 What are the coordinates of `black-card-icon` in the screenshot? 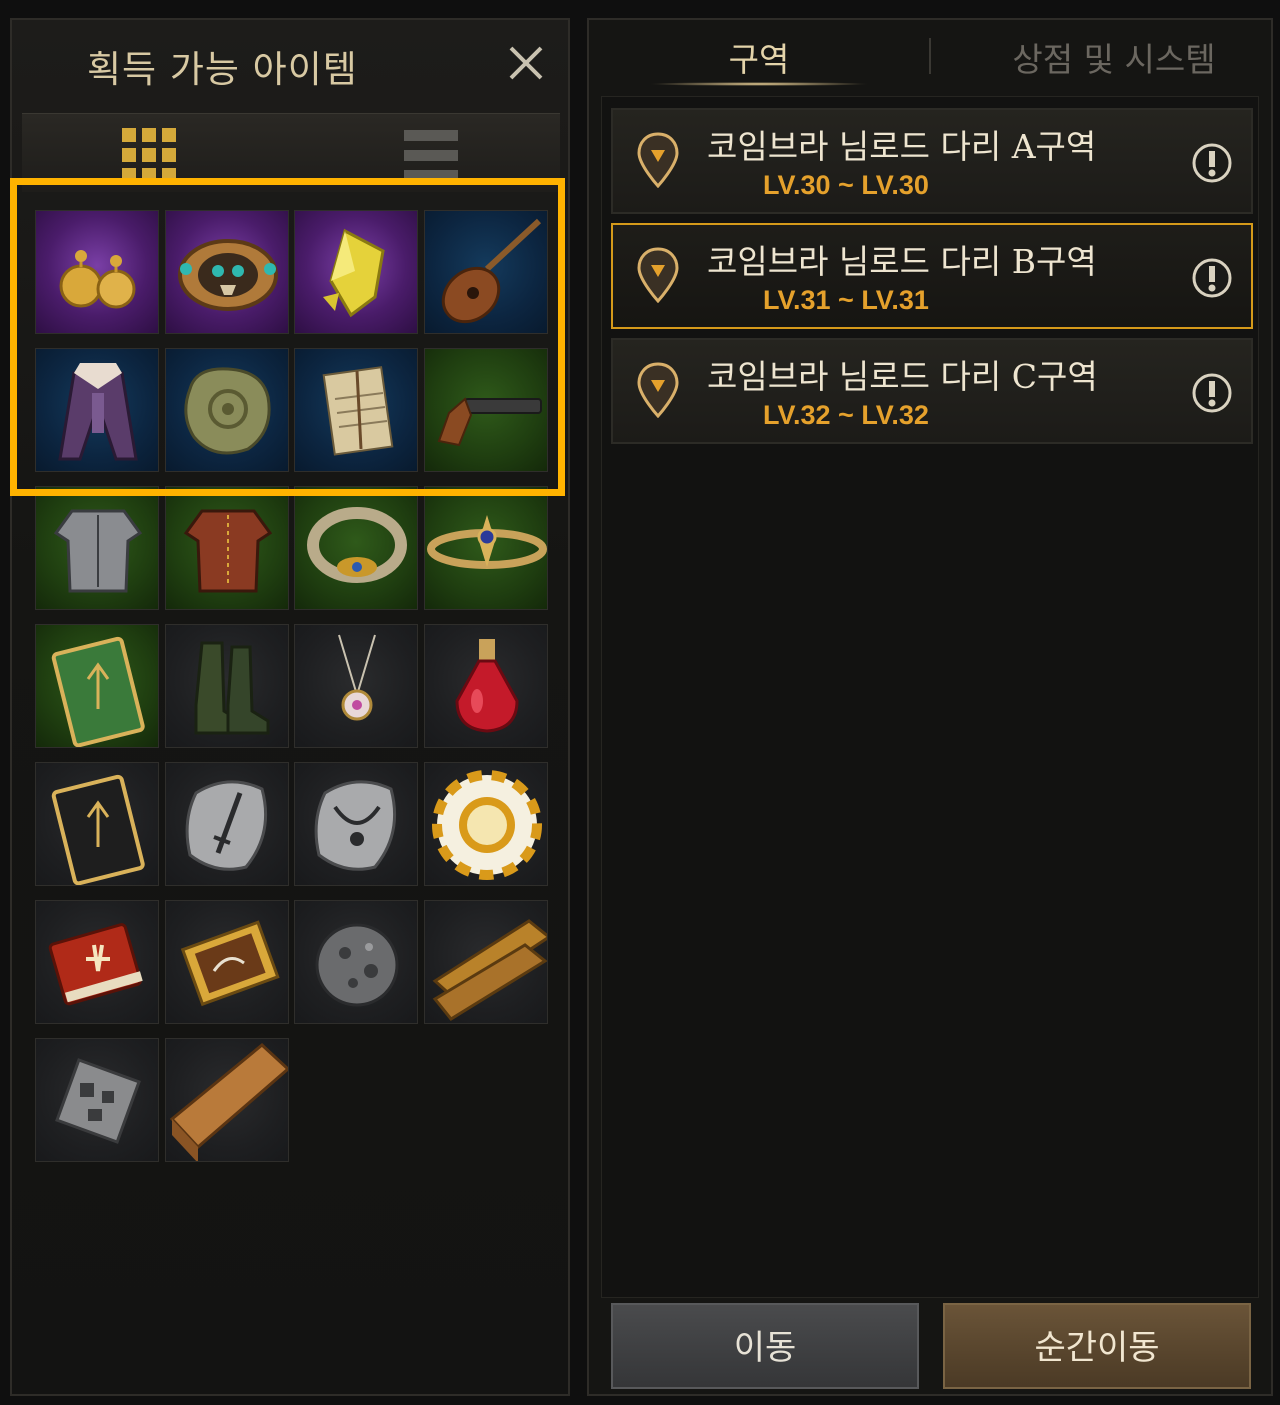 It's located at (98, 829).